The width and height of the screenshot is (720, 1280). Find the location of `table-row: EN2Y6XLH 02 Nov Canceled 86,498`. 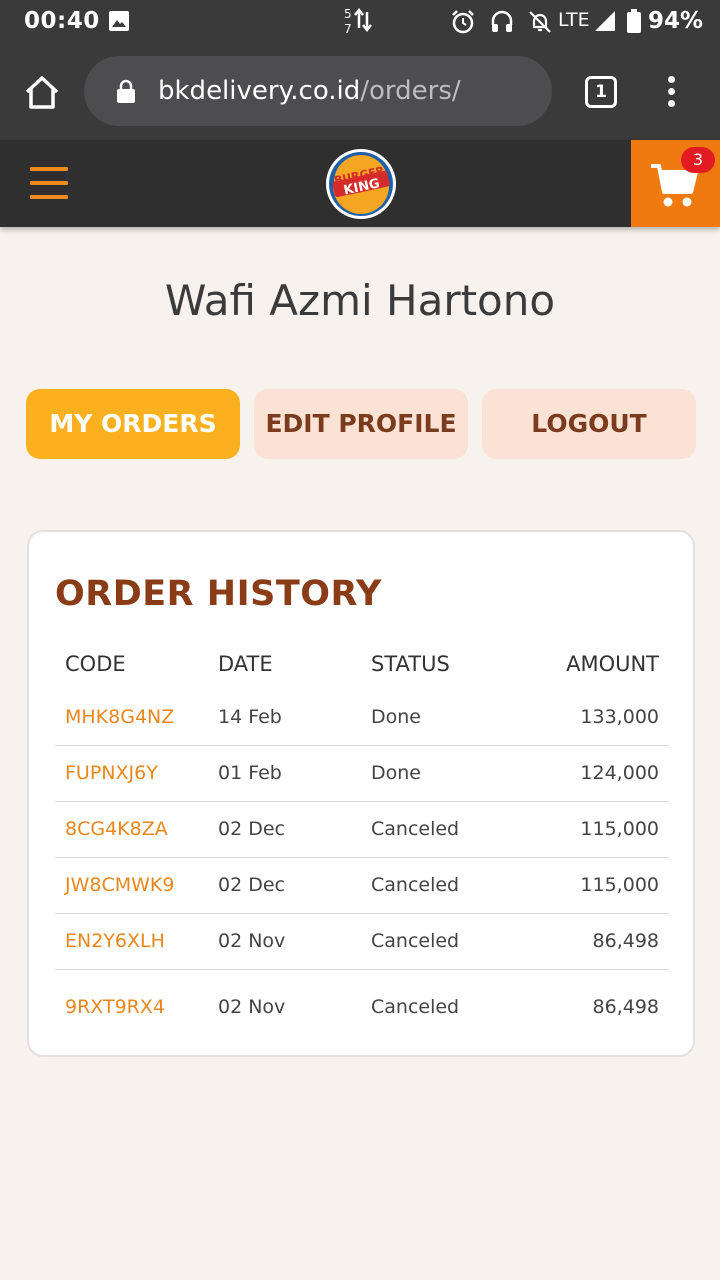

table-row: EN2Y6XLH 02 Nov Canceled 86,498 is located at coordinates (362, 942).